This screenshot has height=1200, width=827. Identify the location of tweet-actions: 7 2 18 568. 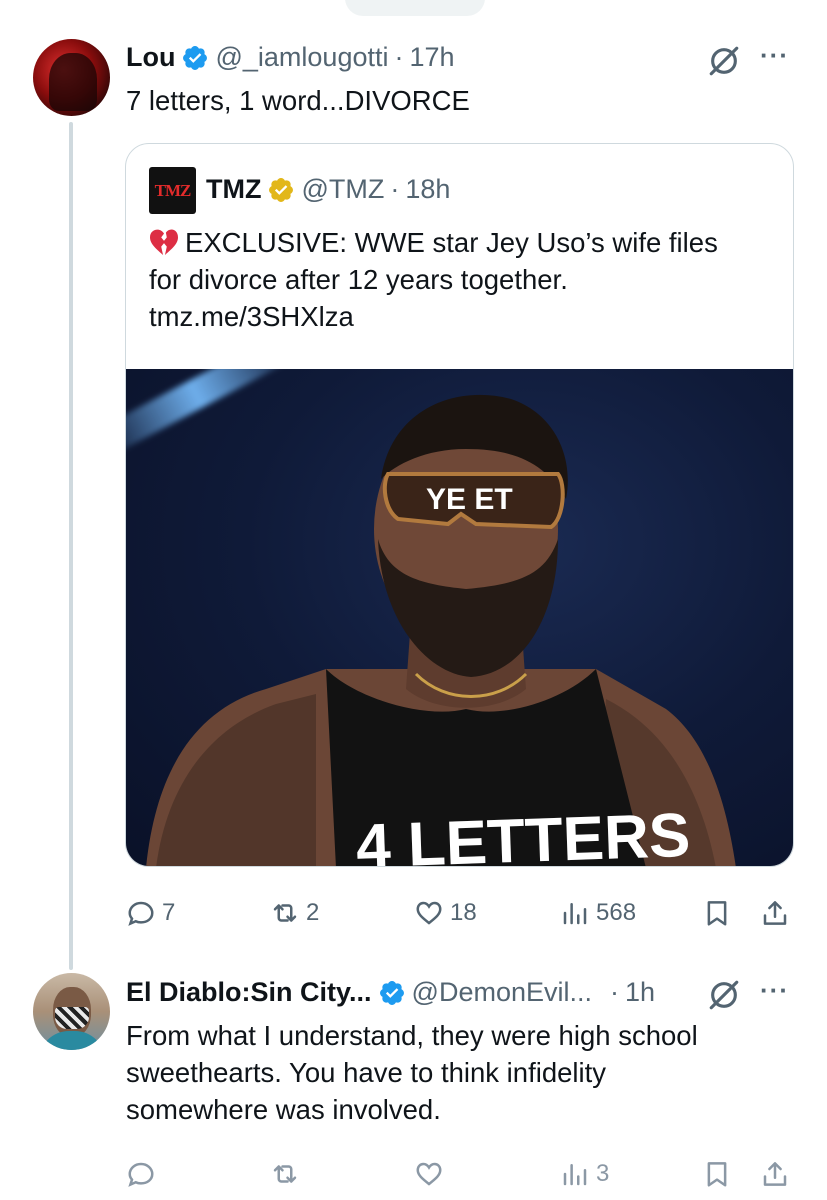
(413, 913).